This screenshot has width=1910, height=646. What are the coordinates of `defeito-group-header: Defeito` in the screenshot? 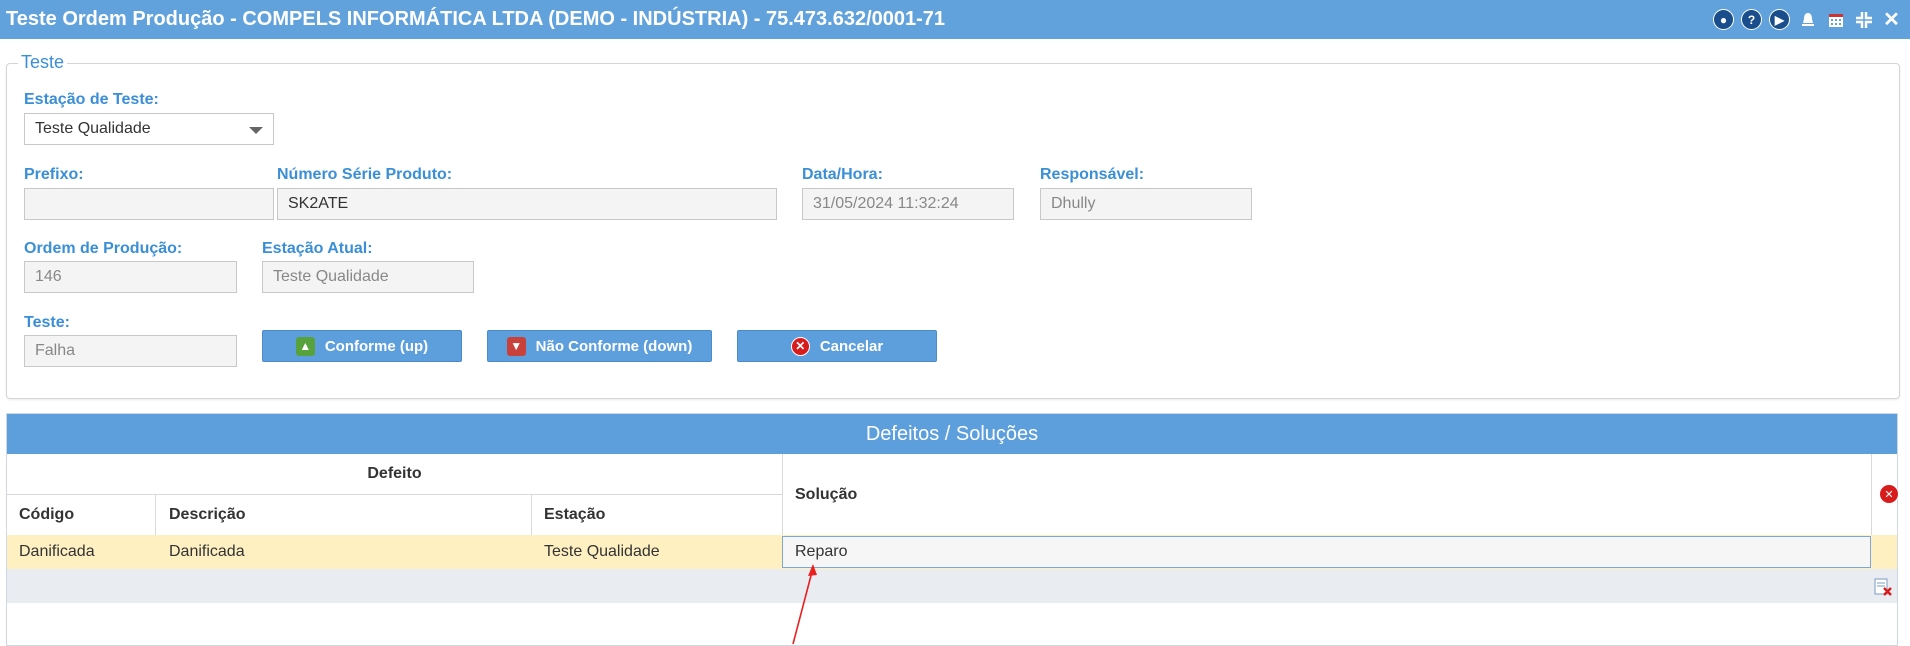 It's located at (394, 473).